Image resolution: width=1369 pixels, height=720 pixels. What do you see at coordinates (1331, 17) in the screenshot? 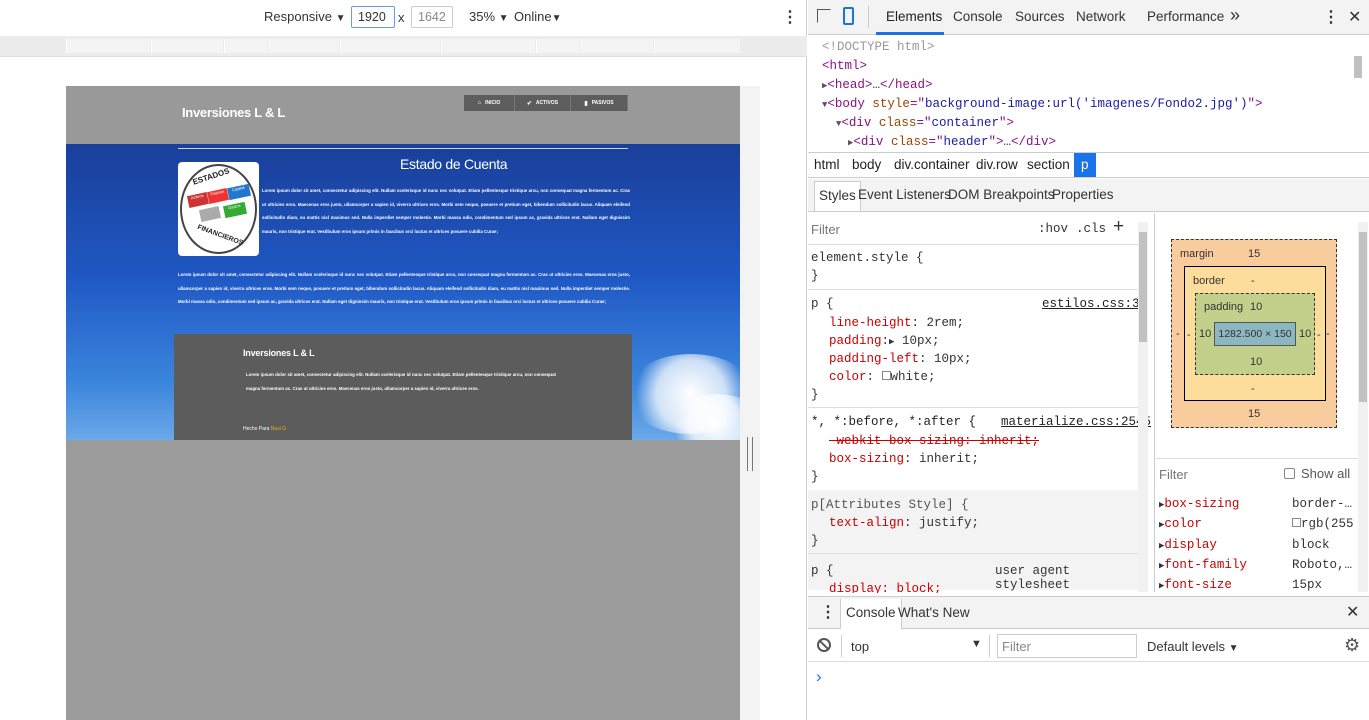
I see `customize-icon: ⋮` at bounding box center [1331, 17].